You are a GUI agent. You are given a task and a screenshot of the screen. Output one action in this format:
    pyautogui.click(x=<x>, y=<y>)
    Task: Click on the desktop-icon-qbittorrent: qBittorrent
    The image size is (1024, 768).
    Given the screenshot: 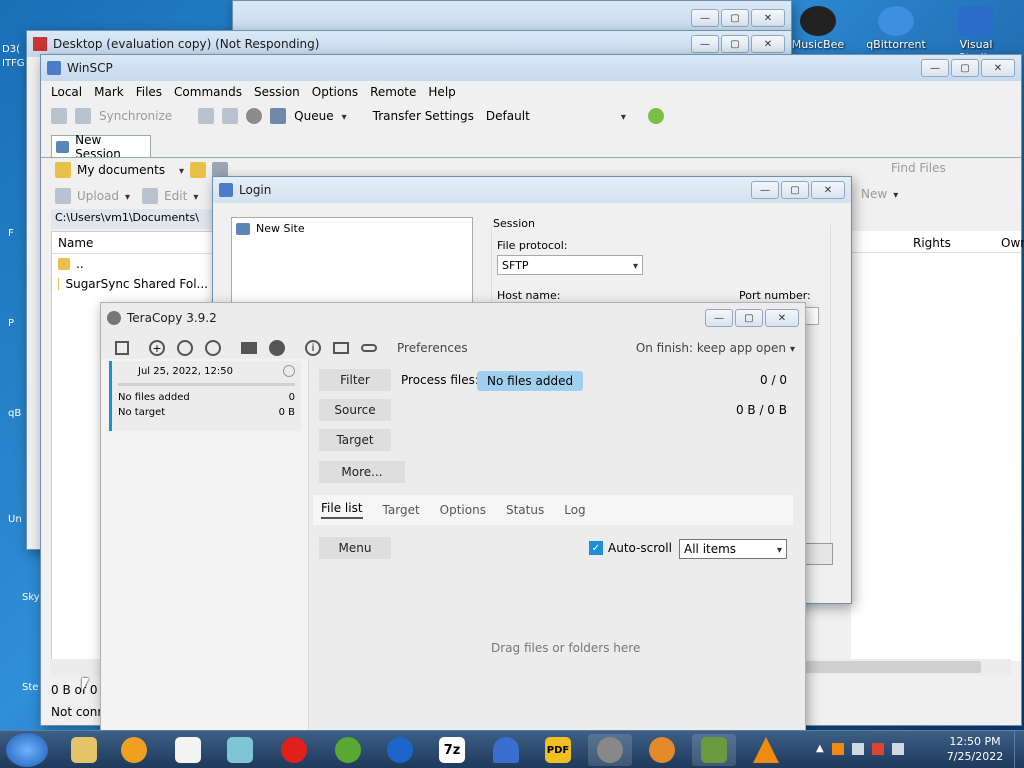 What is the action you would take?
    pyautogui.click(x=896, y=28)
    